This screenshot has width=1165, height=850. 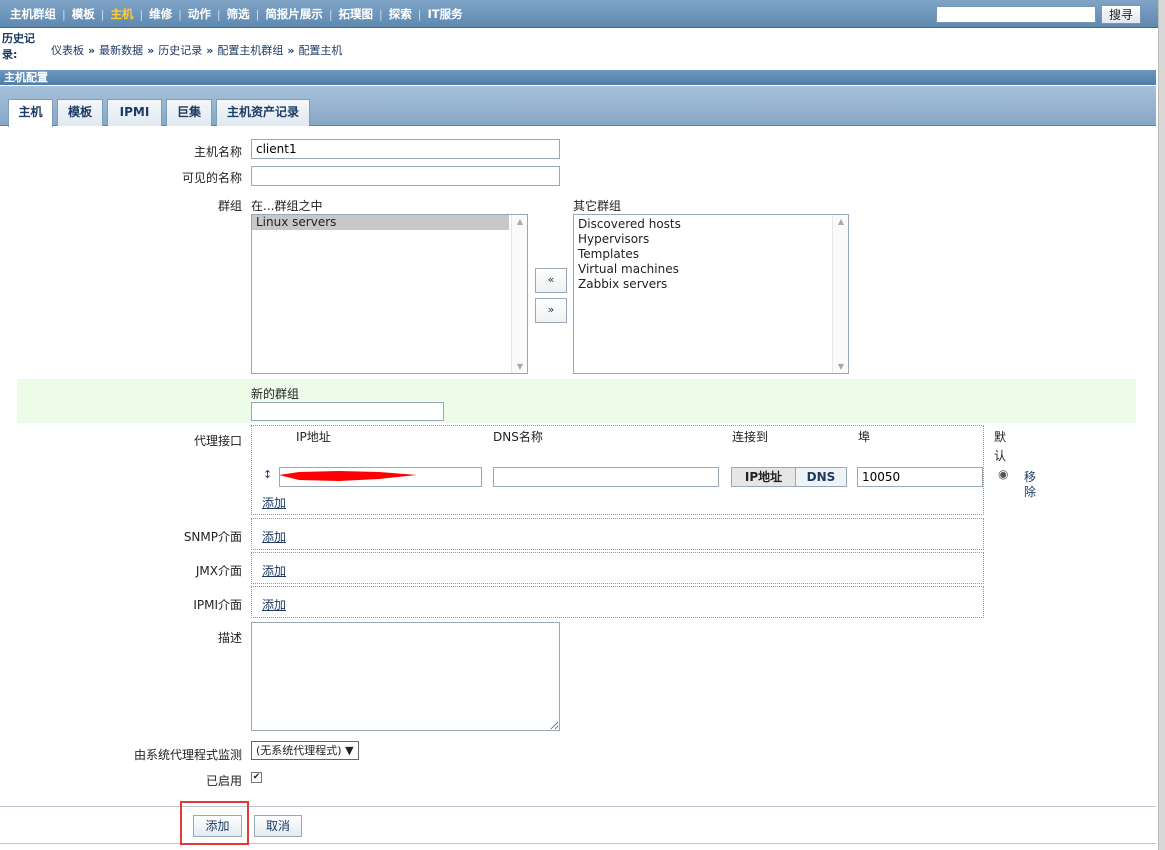 What do you see at coordinates (83, 14) in the screenshot?
I see `nav-item: 模板` at bounding box center [83, 14].